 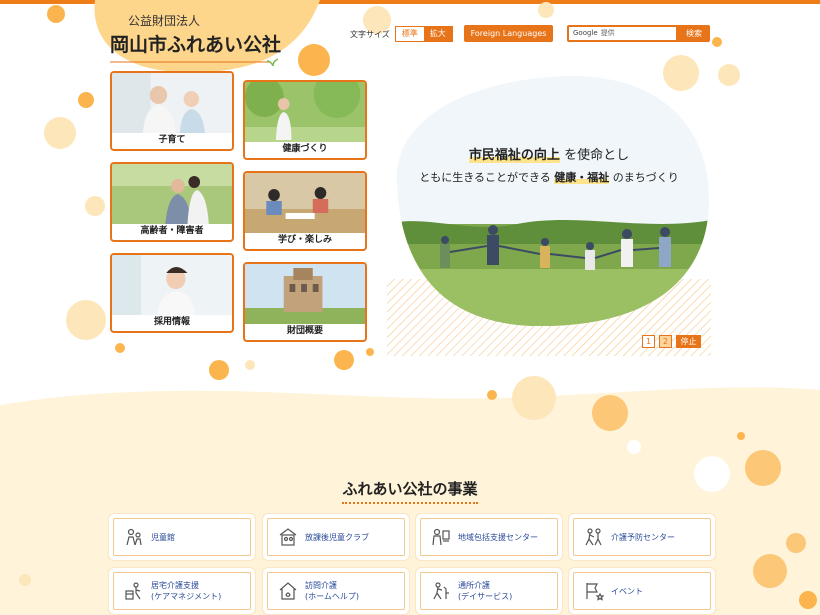 What do you see at coordinates (172, 140) in the screenshot?
I see `menu-tile-label: 子育て` at bounding box center [172, 140].